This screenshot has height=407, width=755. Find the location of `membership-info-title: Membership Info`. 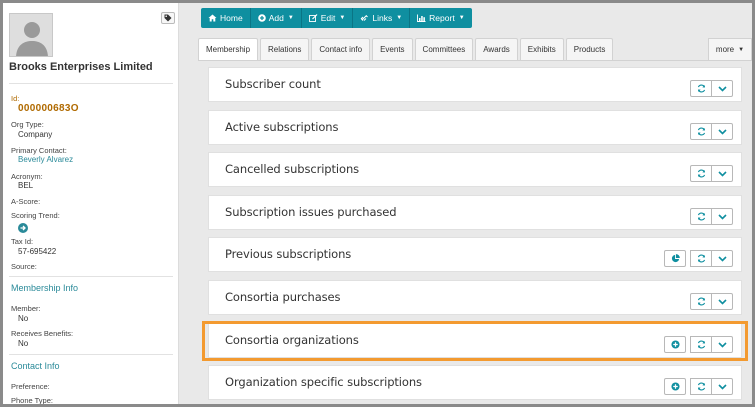

membership-info-title: Membership Info is located at coordinates (45, 288).